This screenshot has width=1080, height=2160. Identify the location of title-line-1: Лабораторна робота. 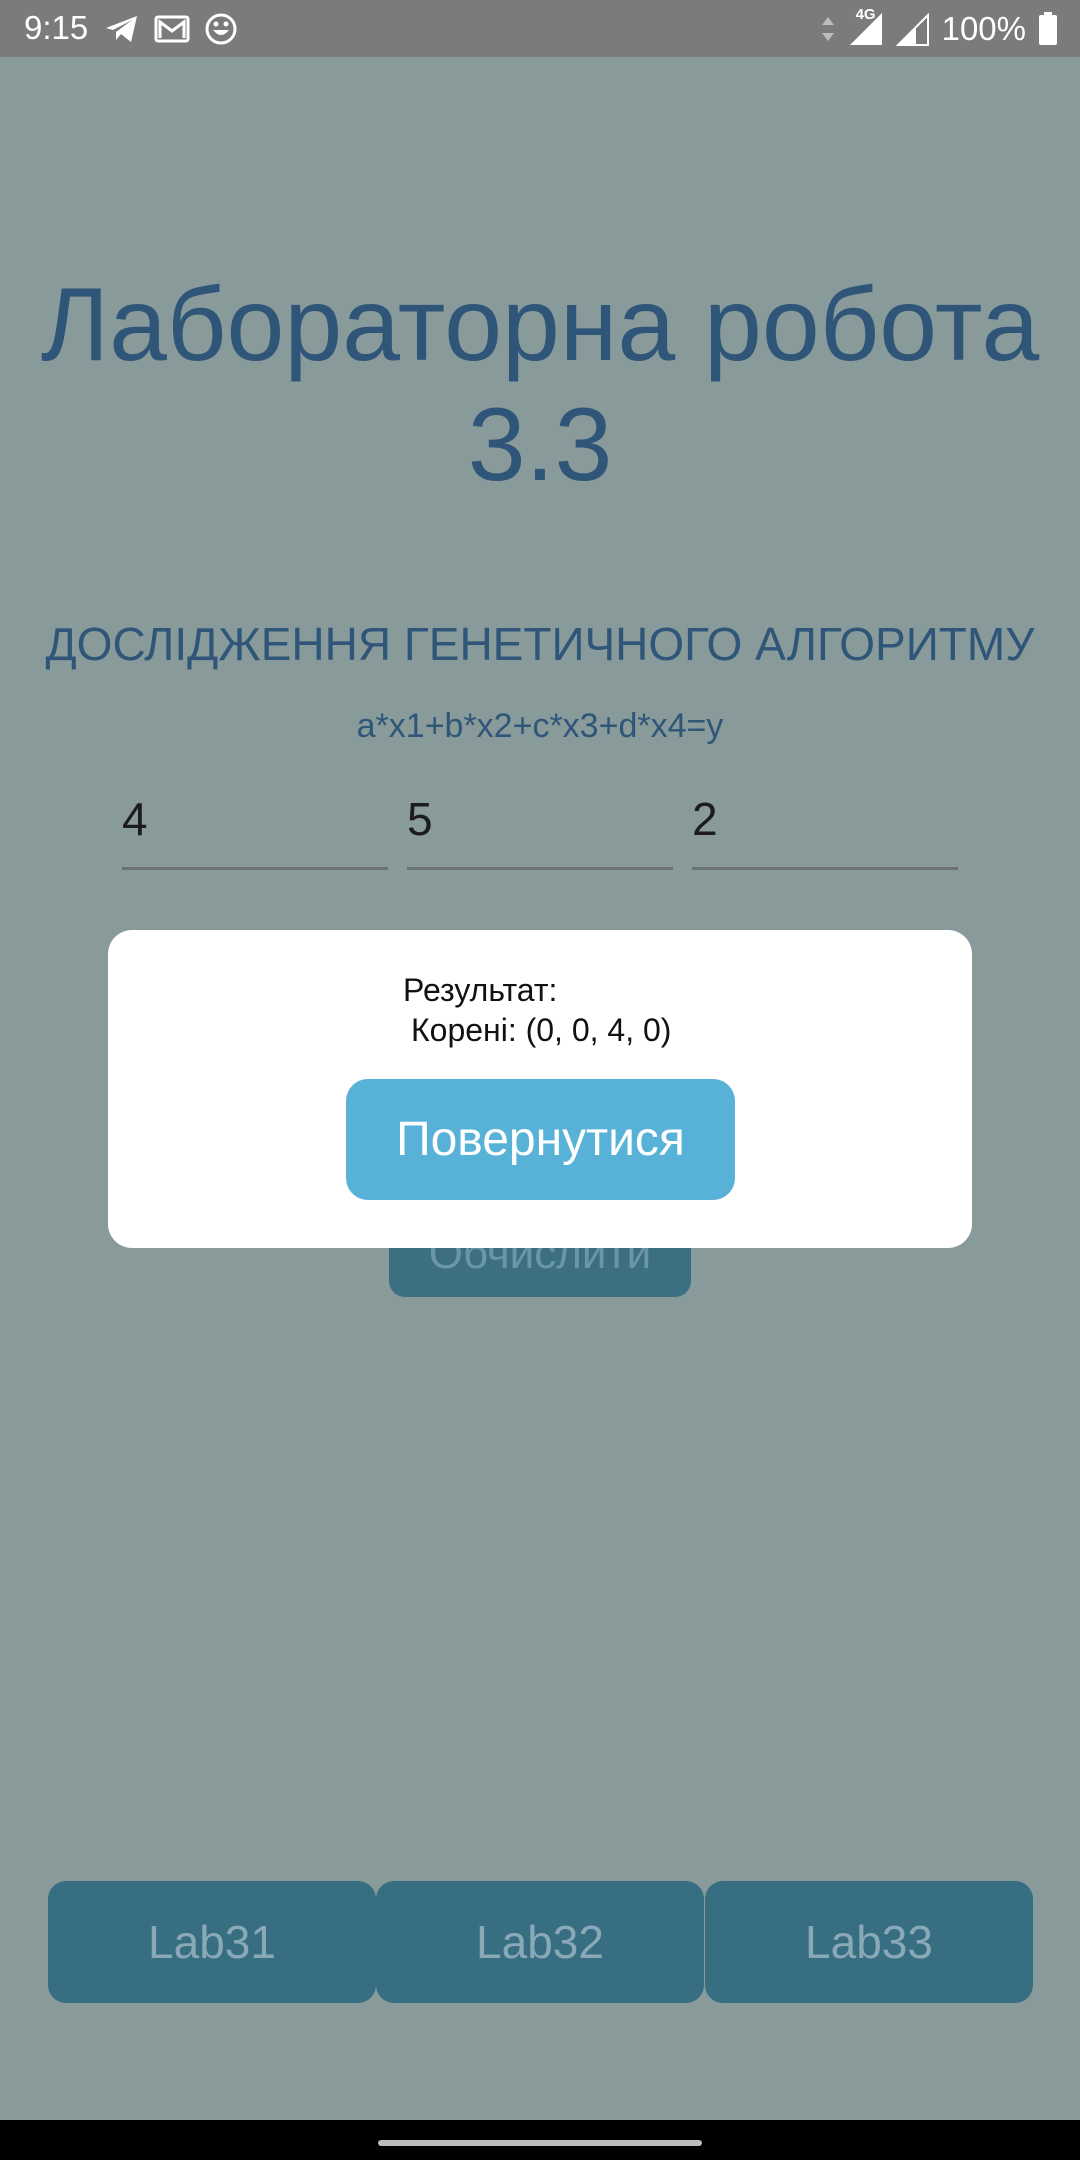
(540, 325).